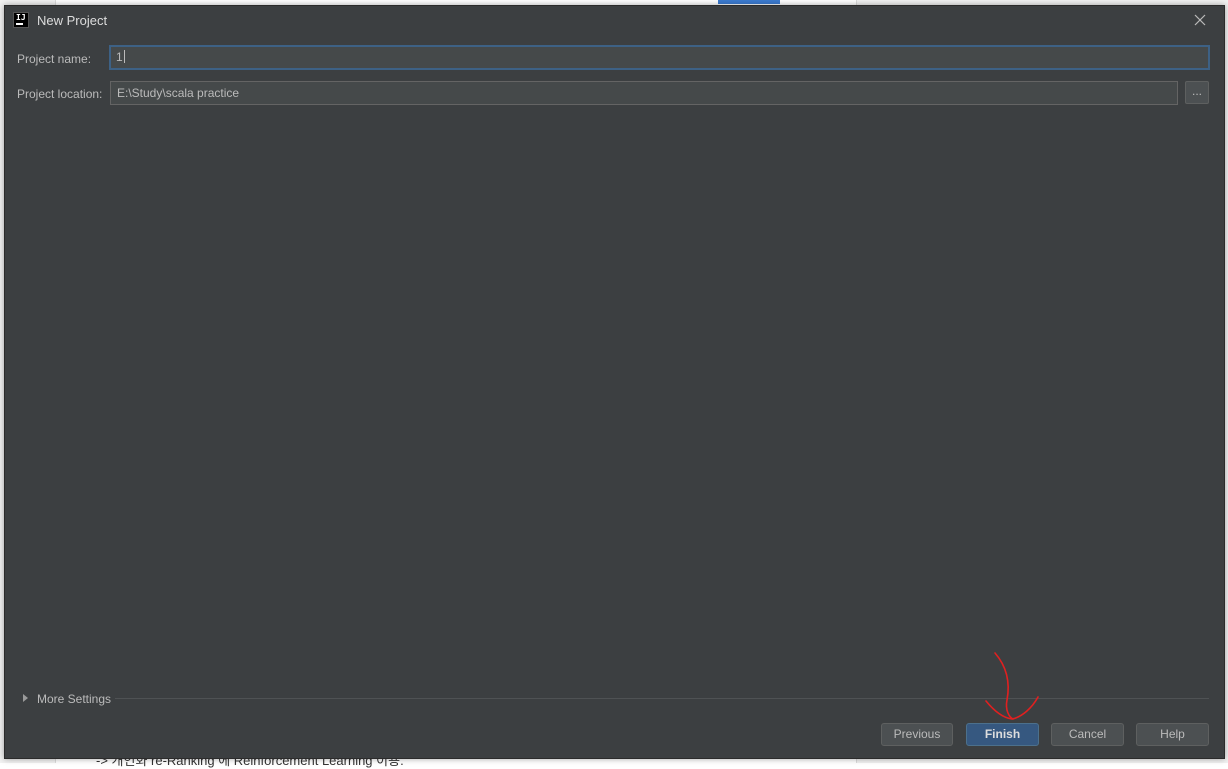 Image resolution: width=1228 pixels, height=769 pixels. I want to click on expand-triangle-icon, so click(25, 698).